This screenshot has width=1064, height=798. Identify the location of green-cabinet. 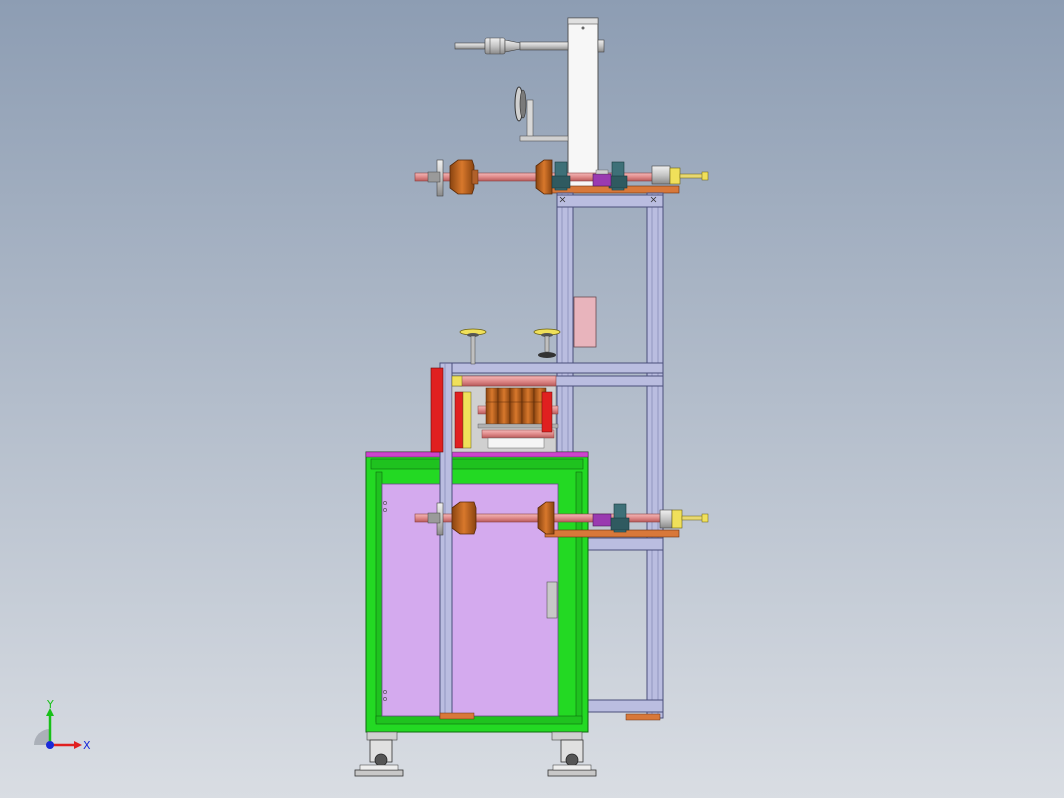
(477, 592).